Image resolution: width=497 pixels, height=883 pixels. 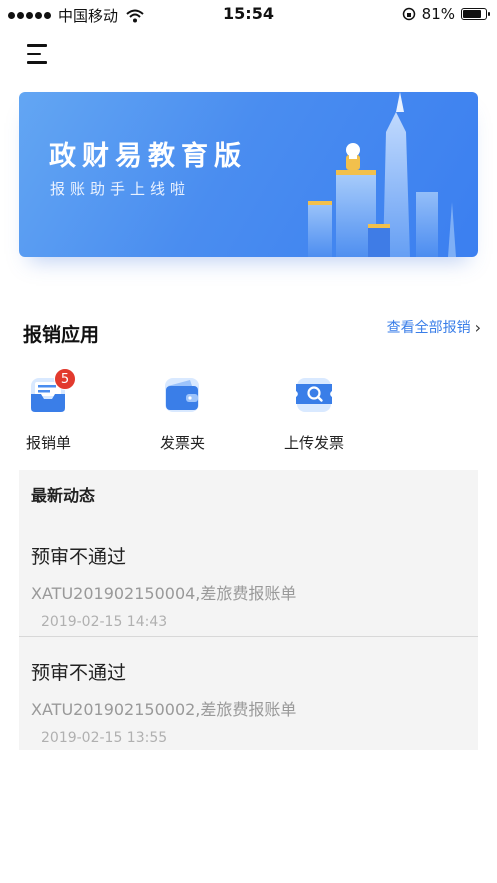 I want to click on apps-section-title: 报销应用, so click(x=61, y=335).